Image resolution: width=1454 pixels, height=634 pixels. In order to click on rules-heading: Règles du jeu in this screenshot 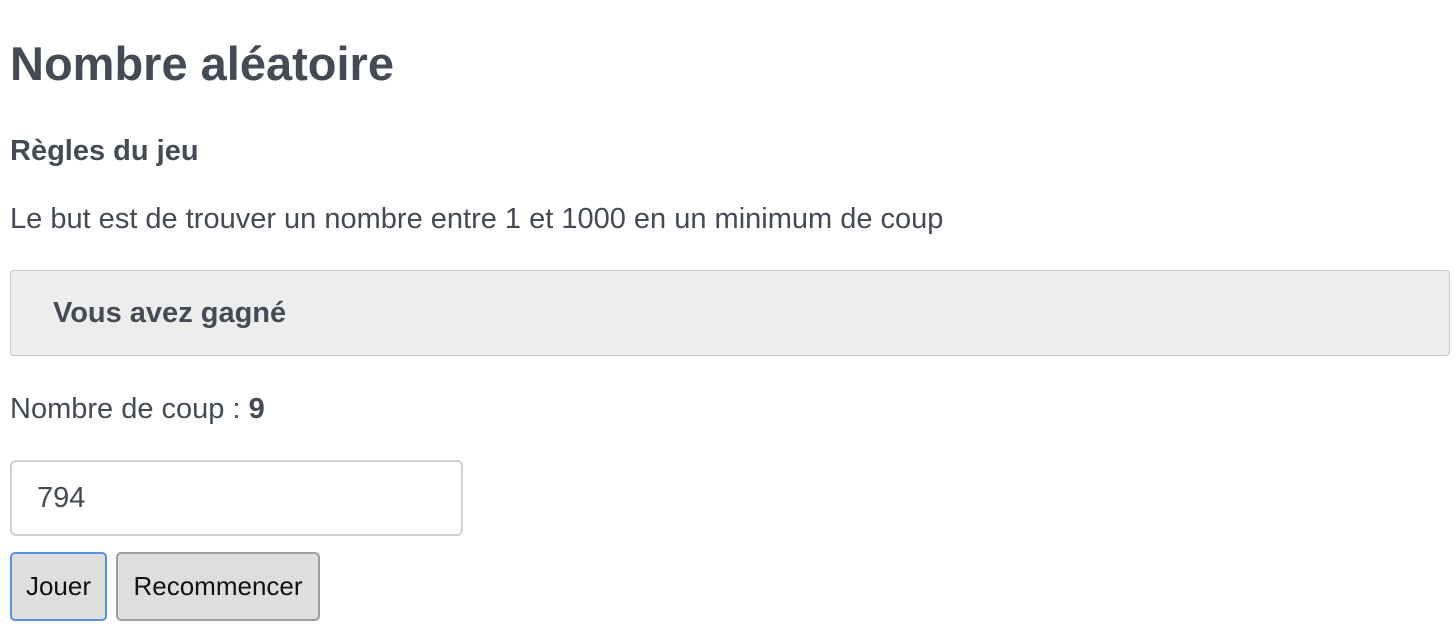, I will do `click(104, 151)`.